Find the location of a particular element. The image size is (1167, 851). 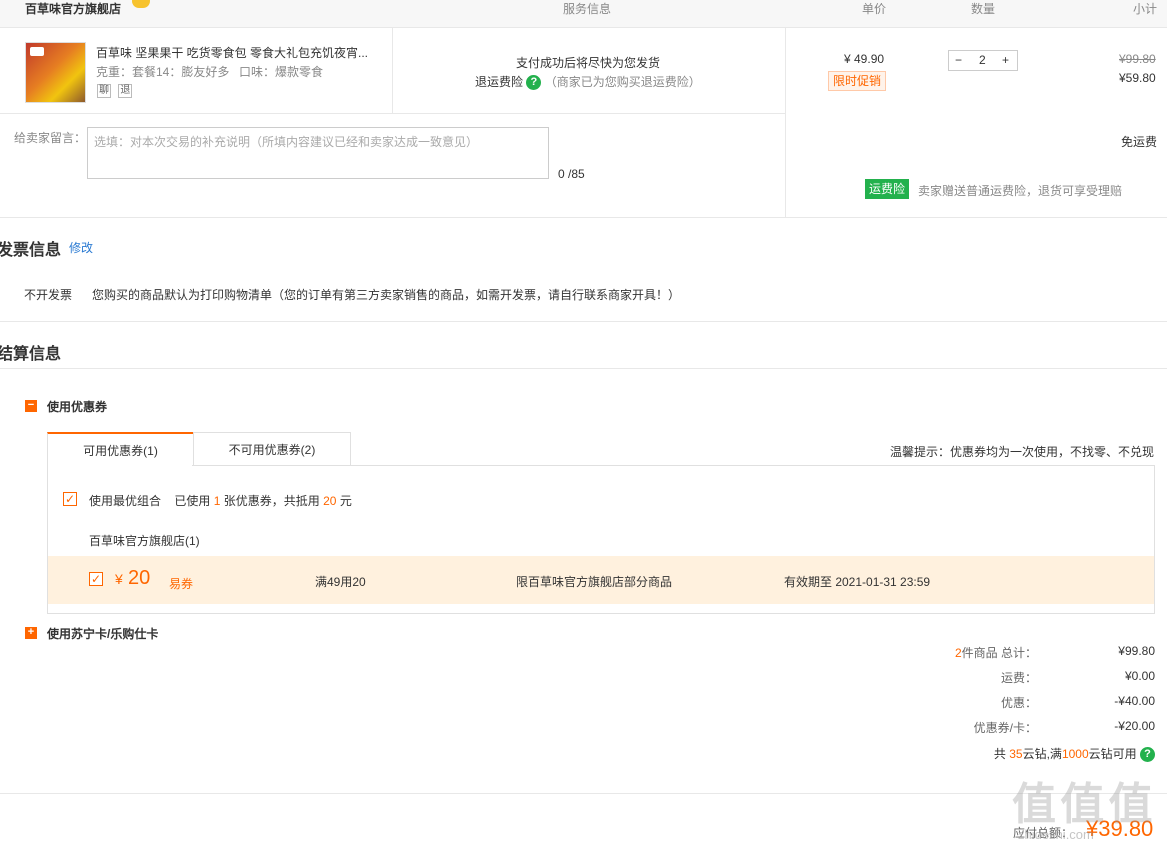

expand-icon: + is located at coordinates (31, 633).